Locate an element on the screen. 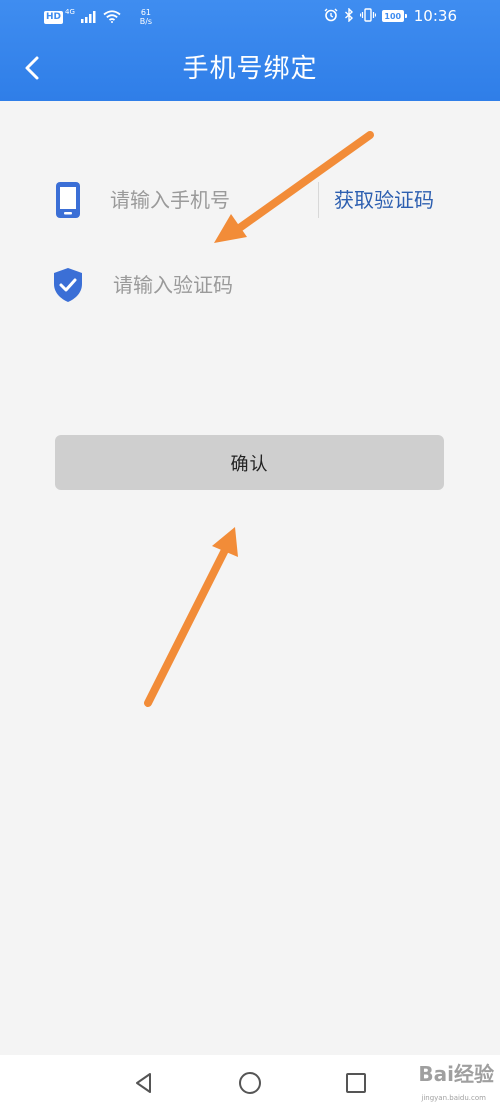 The image size is (500, 1111). wifi-icon is located at coordinates (112, 17).